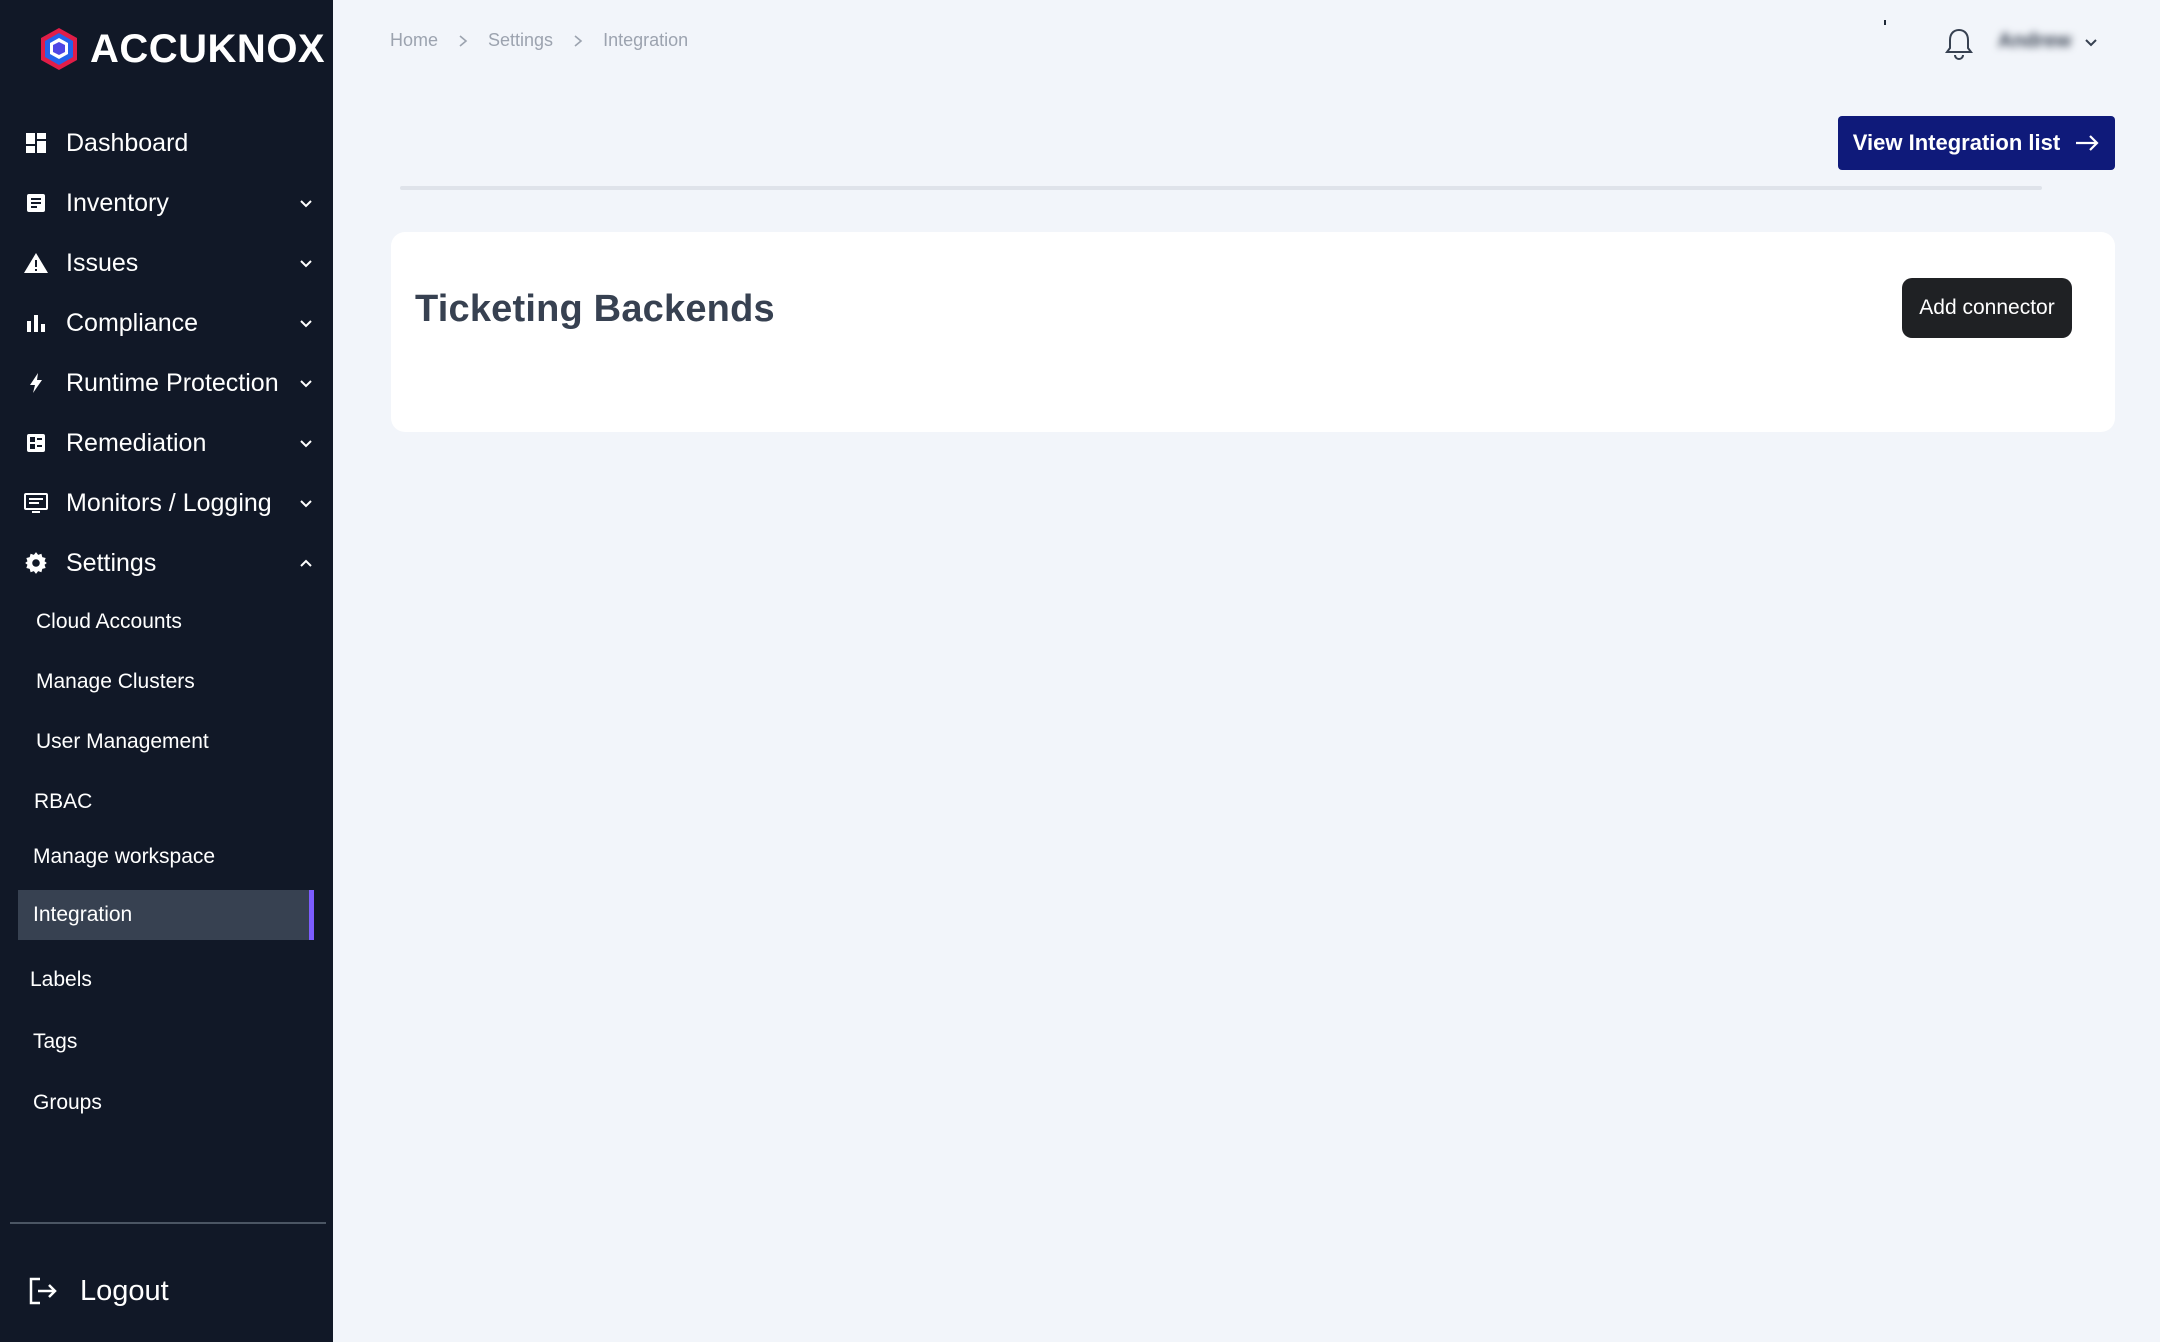  What do you see at coordinates (36, 203) in the screenshot?
I see `inventory-icon` at bounding box center [36, 203].